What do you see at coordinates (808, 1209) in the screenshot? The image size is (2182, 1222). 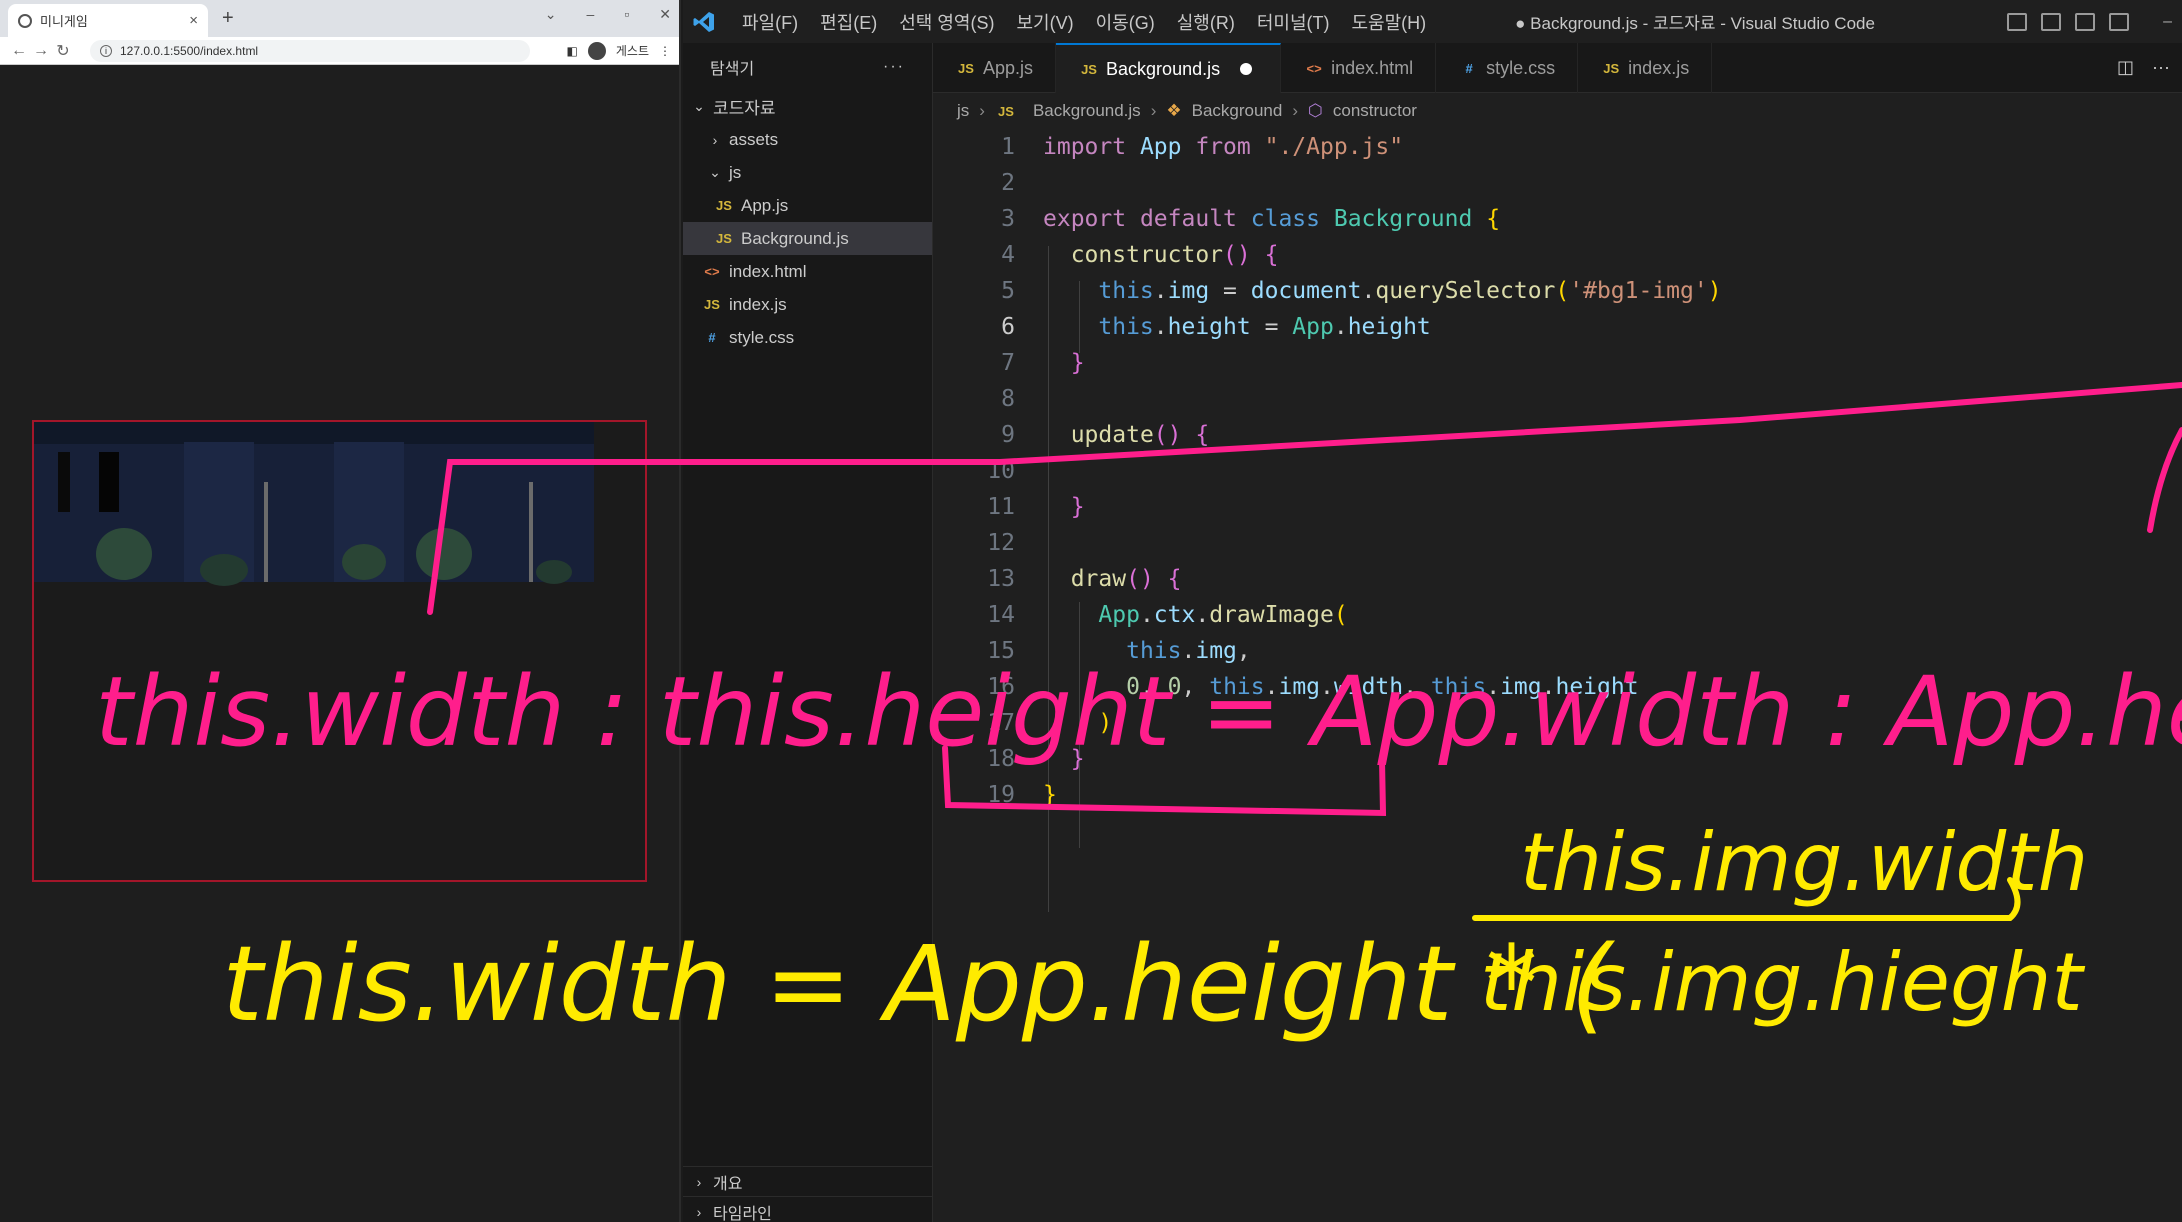 I see `timeline-section: › 타임라인` at bounding box center [808, 1209].